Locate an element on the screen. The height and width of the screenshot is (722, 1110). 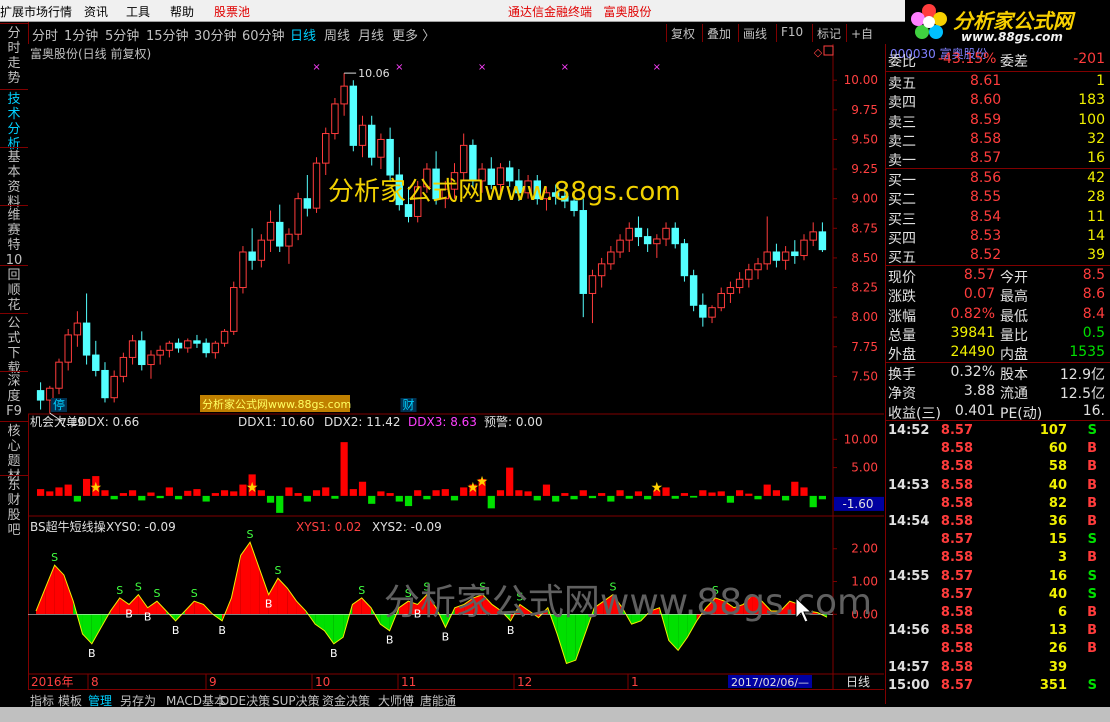
menu-stock-pool: 股票池 is located at coordinates (232, 11).